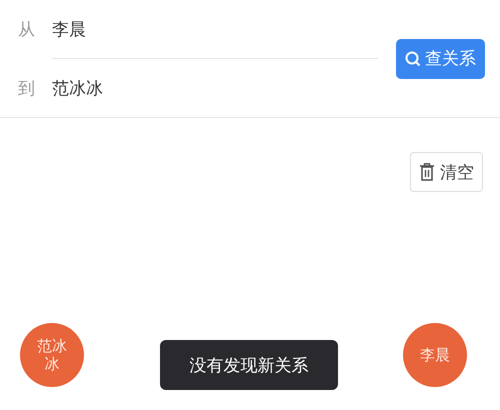 This screenshot has width=500, height=410. What do you see at coordinates (440, 58) in the screenshot?
I see `search-button: 查关系` at bounding box center [440, 58].